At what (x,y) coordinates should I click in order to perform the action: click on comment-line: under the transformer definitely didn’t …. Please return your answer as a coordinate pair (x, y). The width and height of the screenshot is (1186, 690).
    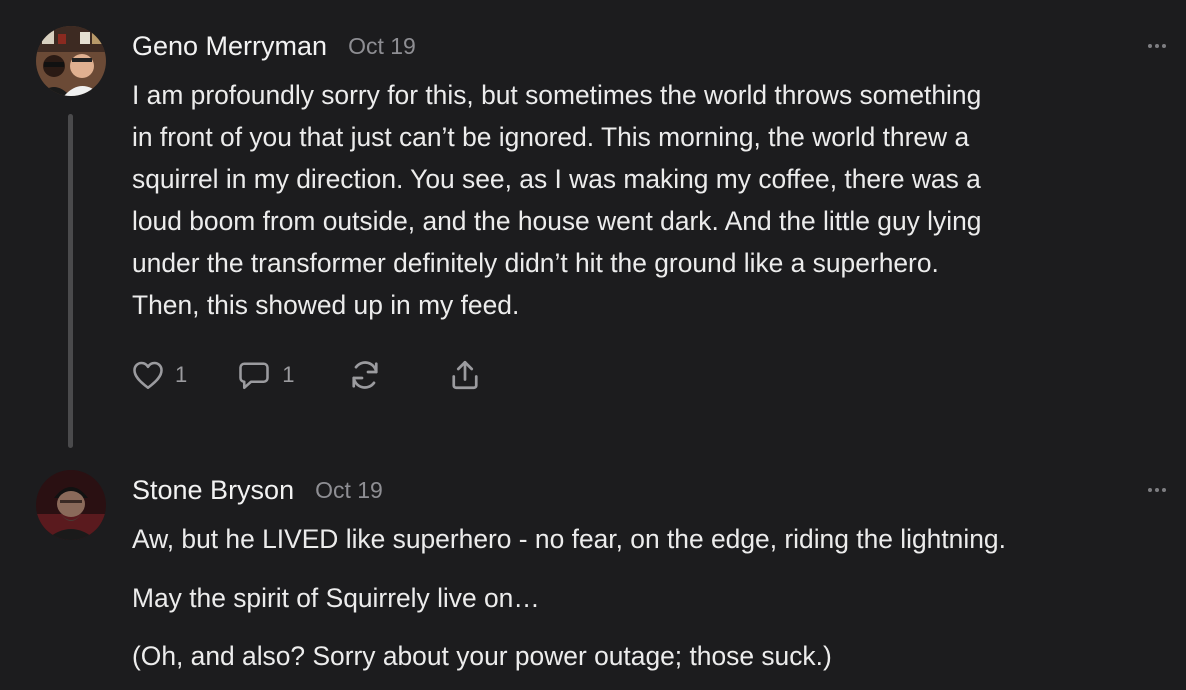
    Looking at the image, I should click on (535, 263).